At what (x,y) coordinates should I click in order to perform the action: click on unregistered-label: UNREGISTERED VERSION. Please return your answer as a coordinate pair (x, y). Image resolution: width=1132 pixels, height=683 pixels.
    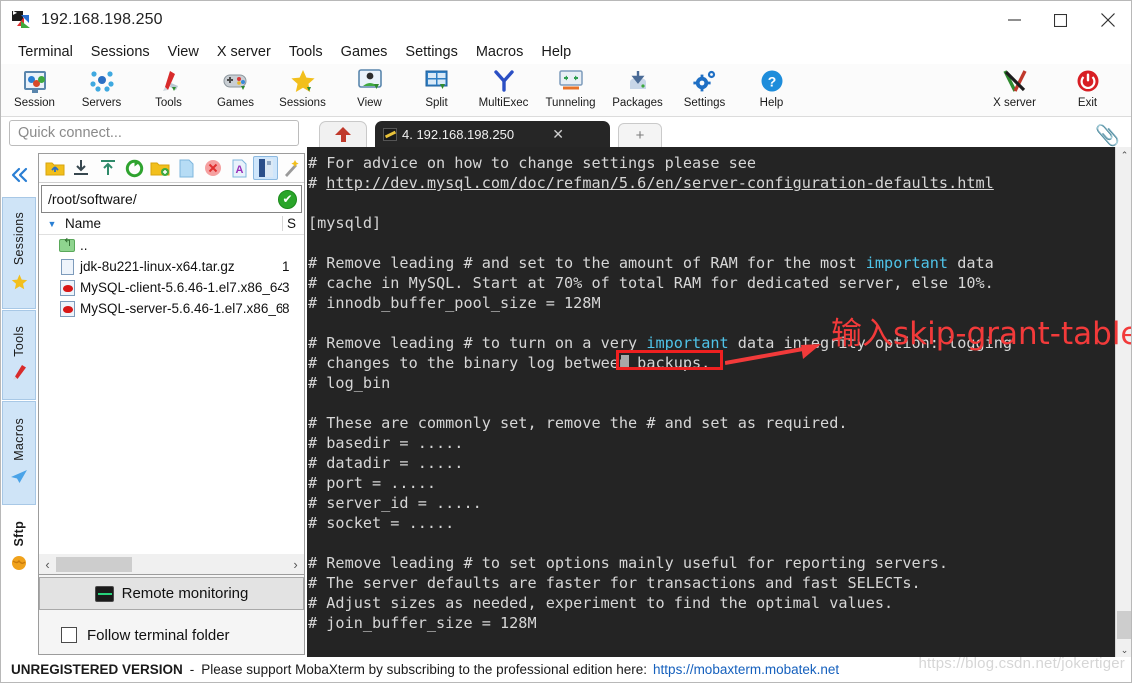
    Looking at the image, I should click on (97, 669).